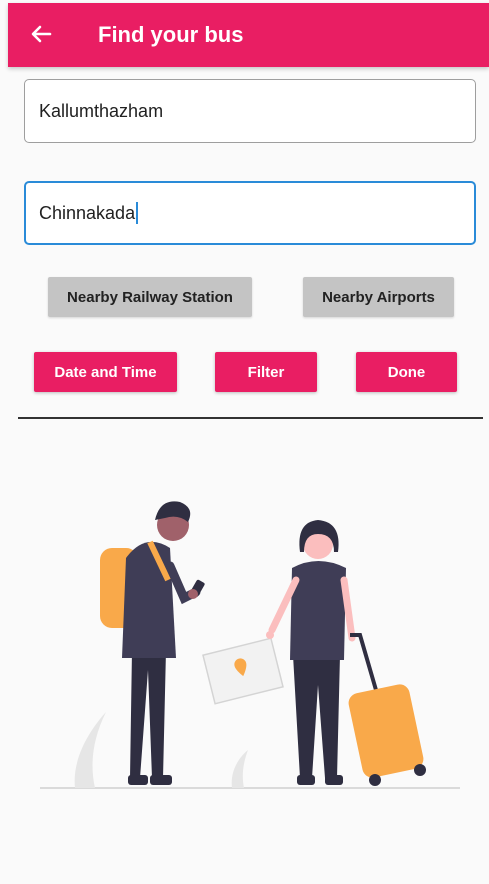 The height and width of the screenshot is (884, 489). What do you see at coordinates (250, 418) in the screenshot?
I see `divider` at bounding box center [250, 418].